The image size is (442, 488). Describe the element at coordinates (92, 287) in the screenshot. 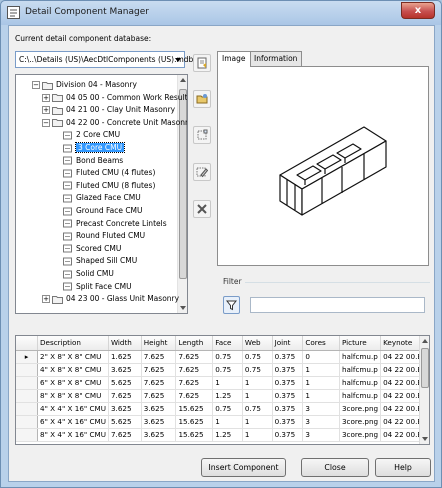

I see `tree-item: Split Face CMU` at that location.